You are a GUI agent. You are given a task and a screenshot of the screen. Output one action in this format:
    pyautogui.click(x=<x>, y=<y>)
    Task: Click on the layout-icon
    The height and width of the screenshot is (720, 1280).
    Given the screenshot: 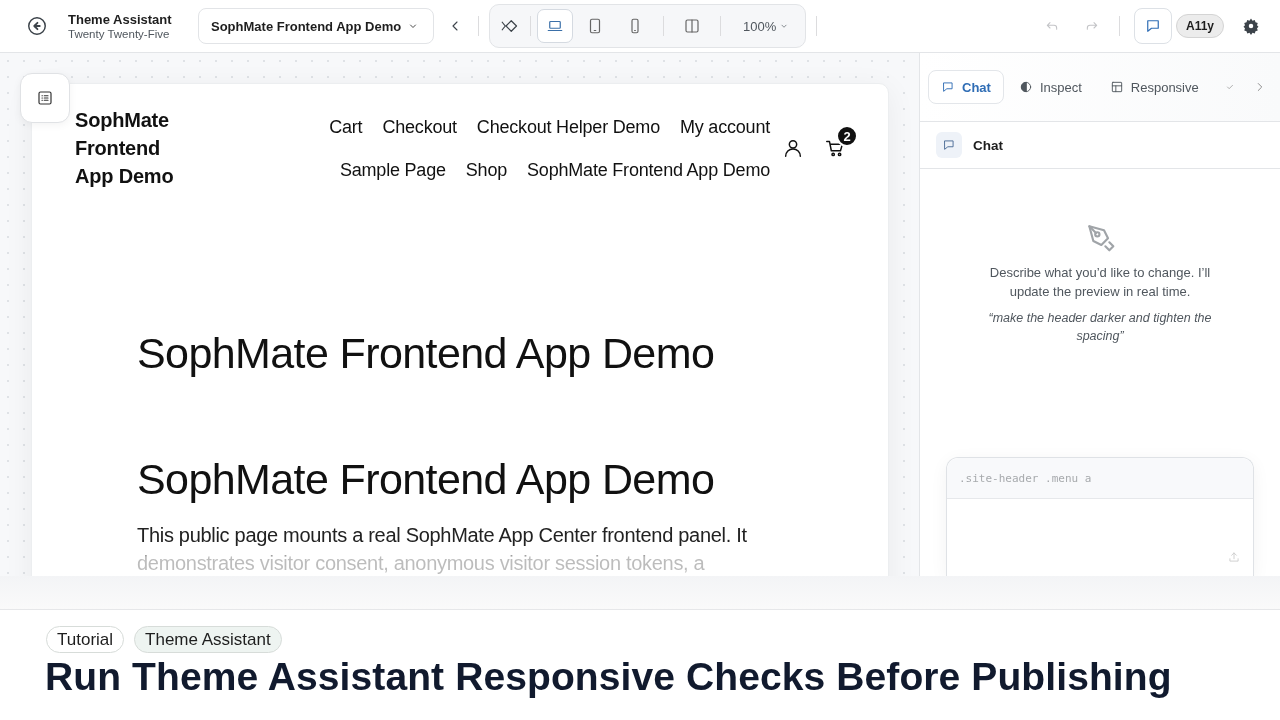 What is the action you would take?
    pyautogui.click(x=1116, y=87)
    